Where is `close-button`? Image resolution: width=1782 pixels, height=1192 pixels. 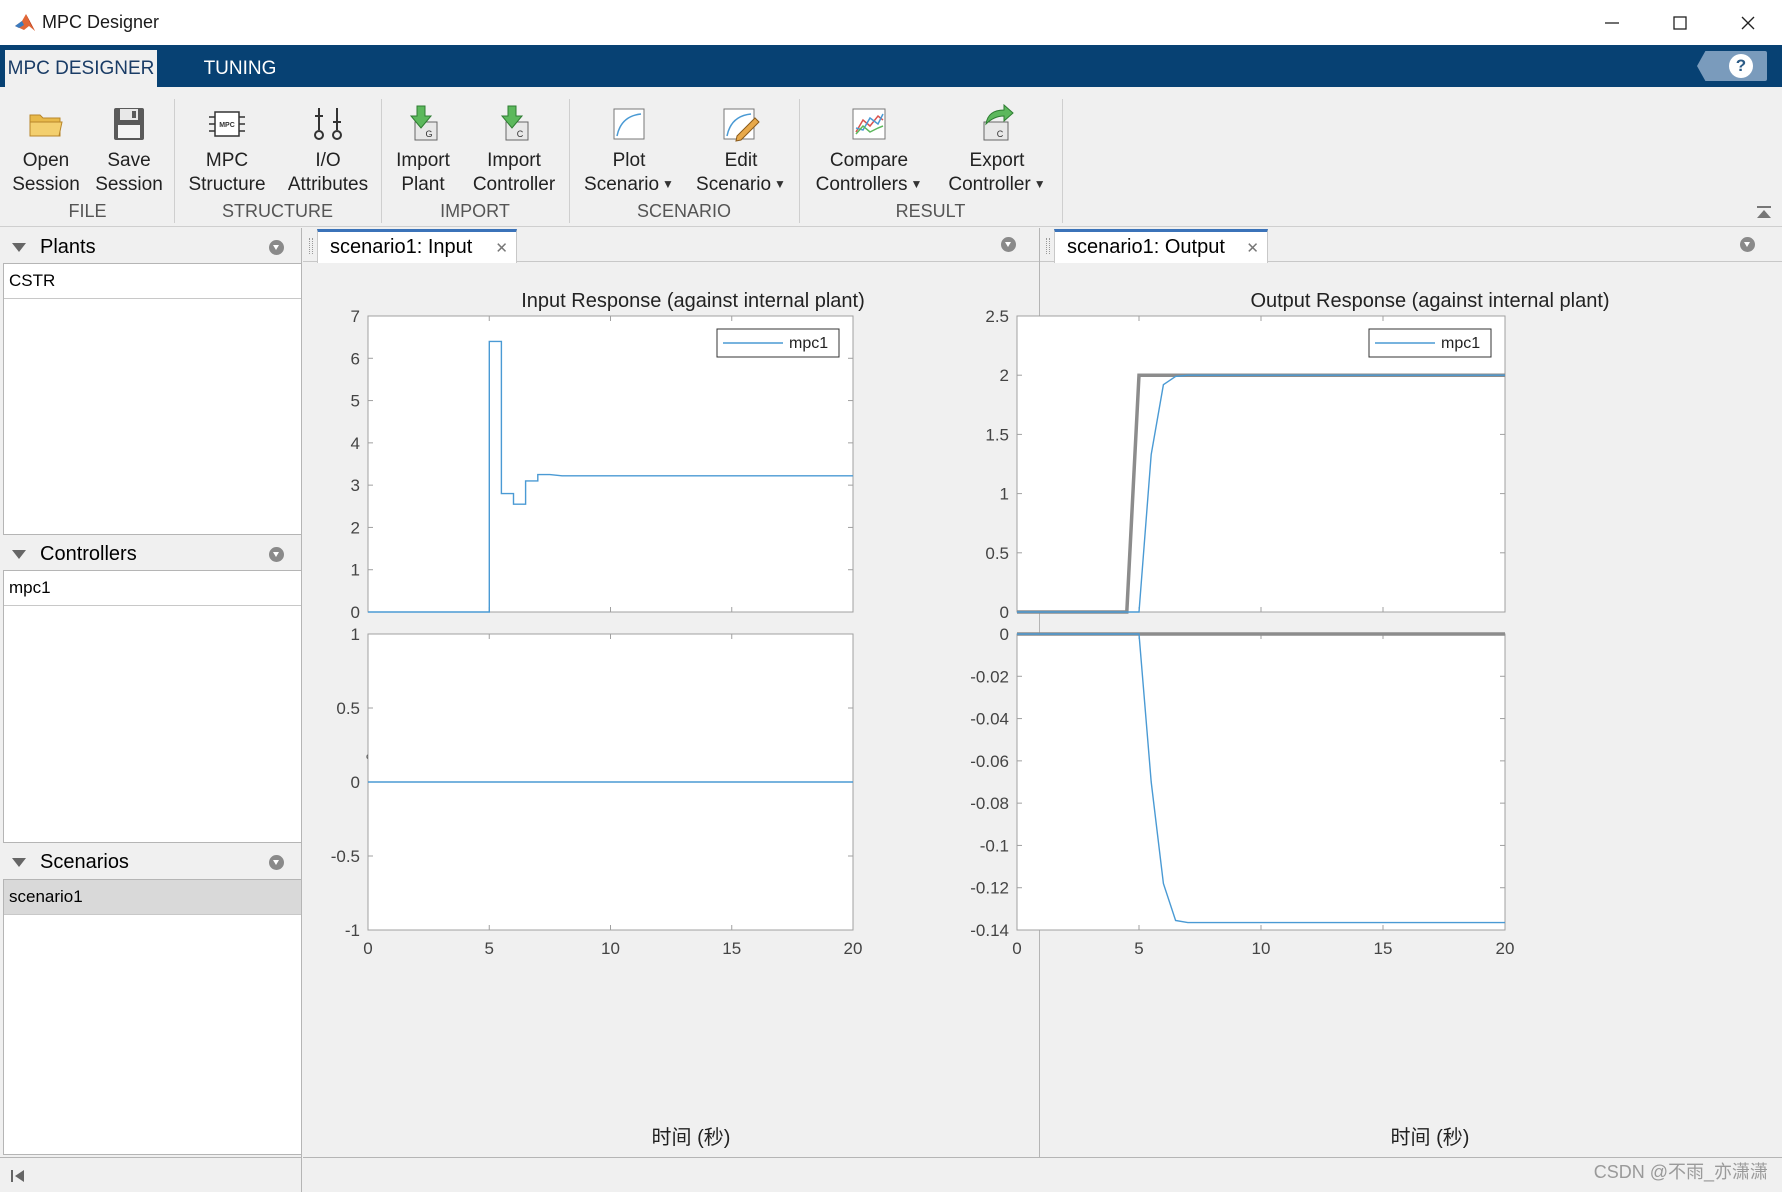
close-button is located at coordinates (1748, 22).